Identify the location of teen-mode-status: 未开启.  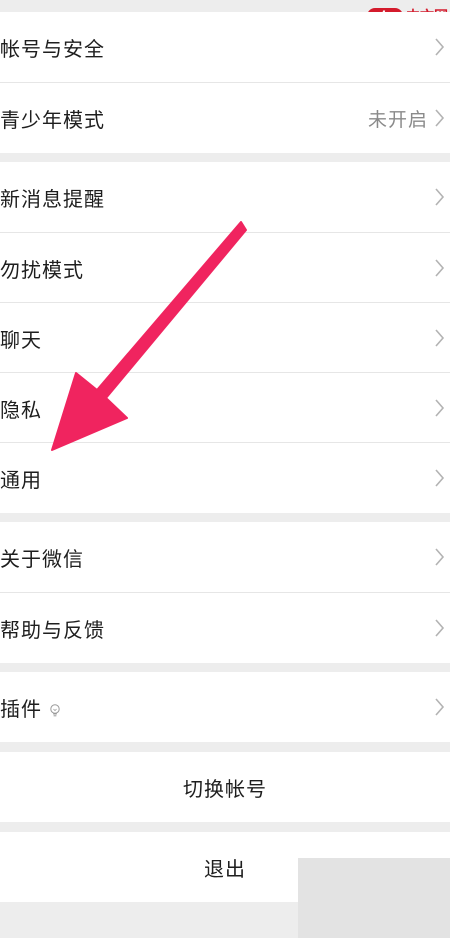
(397, 119).